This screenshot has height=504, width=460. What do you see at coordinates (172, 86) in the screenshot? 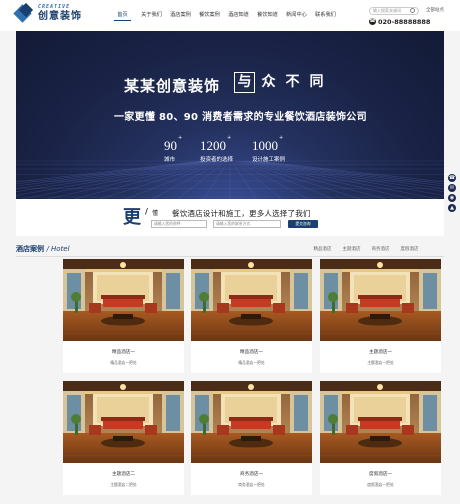
I see `banner-title: 某某创意装饰` at bounding box center [172, 86].